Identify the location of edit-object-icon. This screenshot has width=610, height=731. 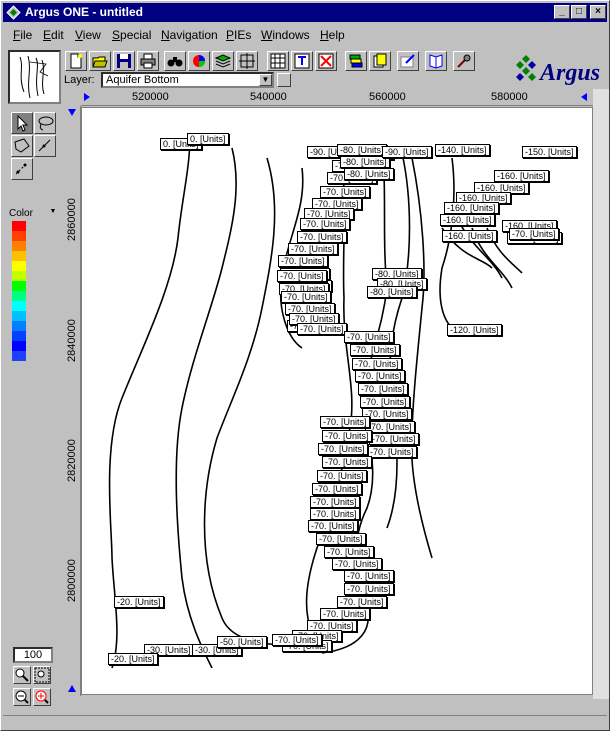
(407, 61).